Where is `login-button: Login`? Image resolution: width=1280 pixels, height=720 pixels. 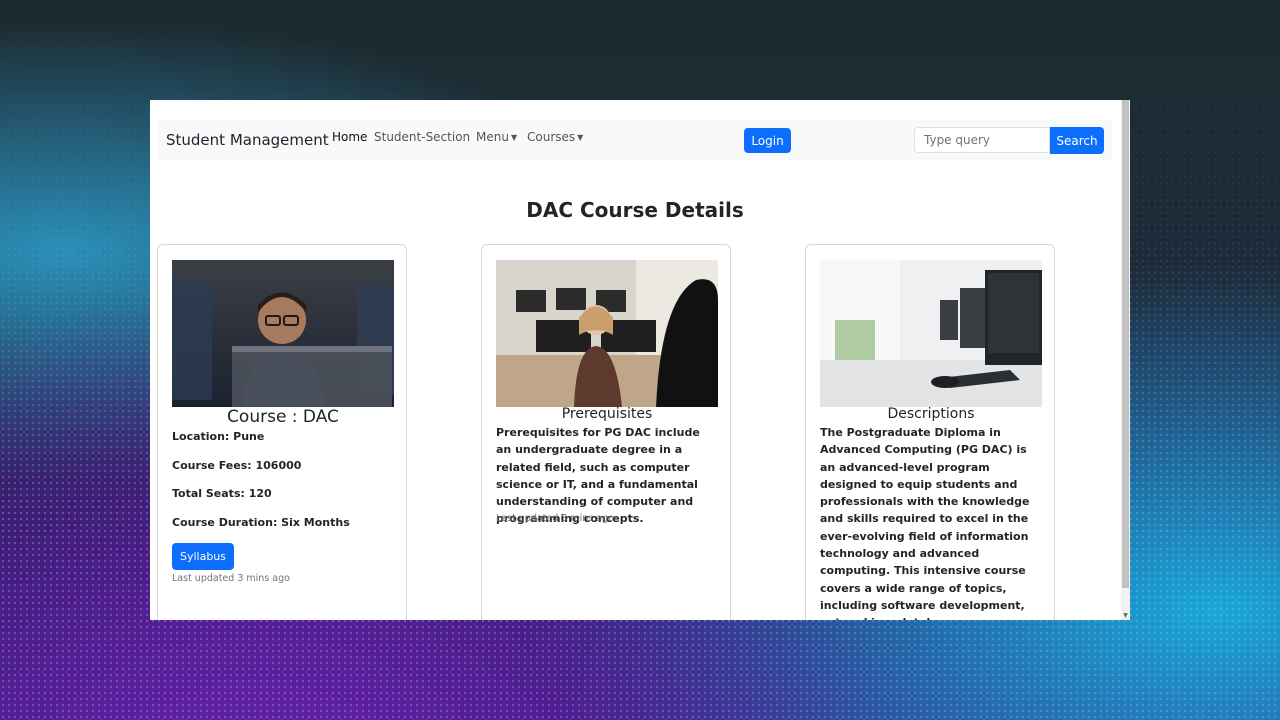
login-button: Login is located at coordinates (767, 140).